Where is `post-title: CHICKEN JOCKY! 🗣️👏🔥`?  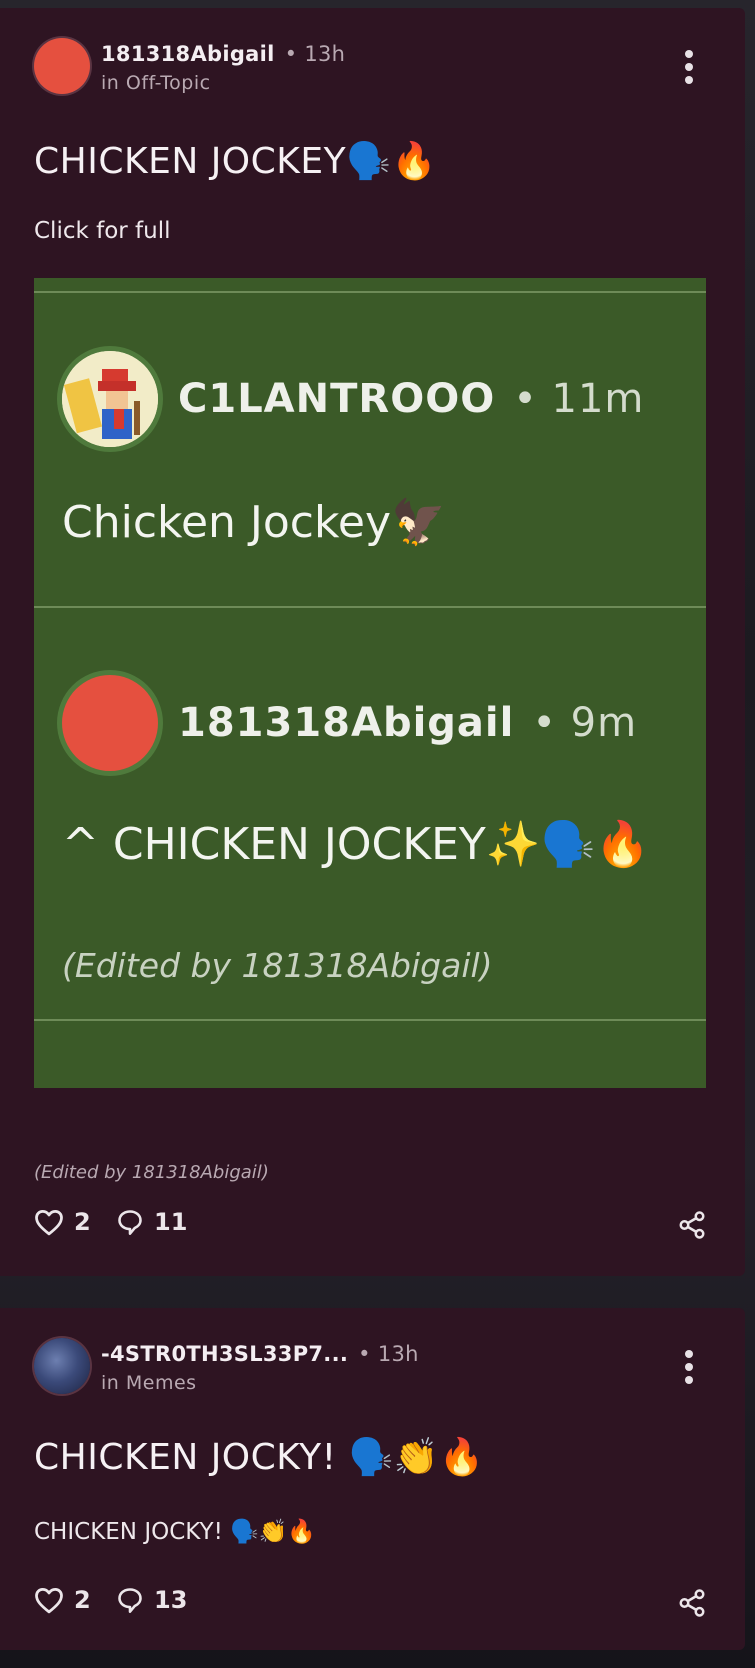 post-title: CHICKEN JOCKY! 🗣️👏🔥 is located at coordinates (259, 1457).